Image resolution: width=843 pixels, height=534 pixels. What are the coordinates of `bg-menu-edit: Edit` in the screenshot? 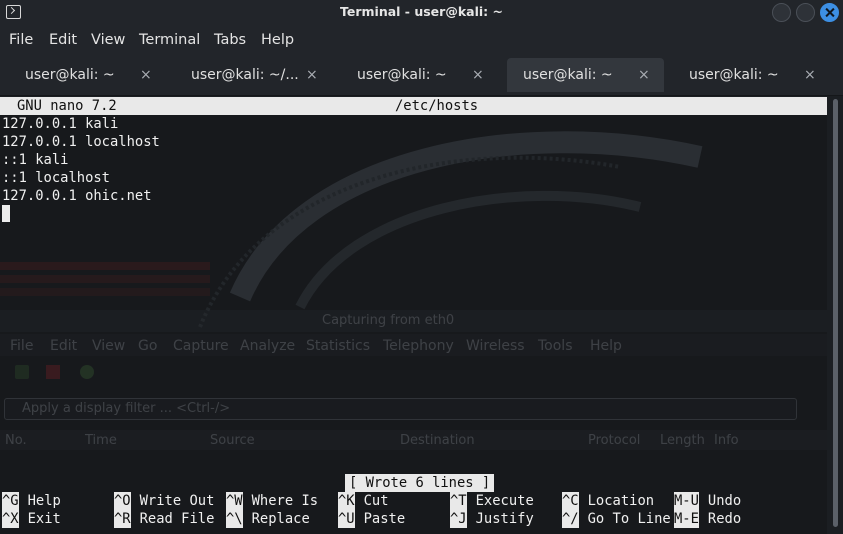 It's located at (64, 346).